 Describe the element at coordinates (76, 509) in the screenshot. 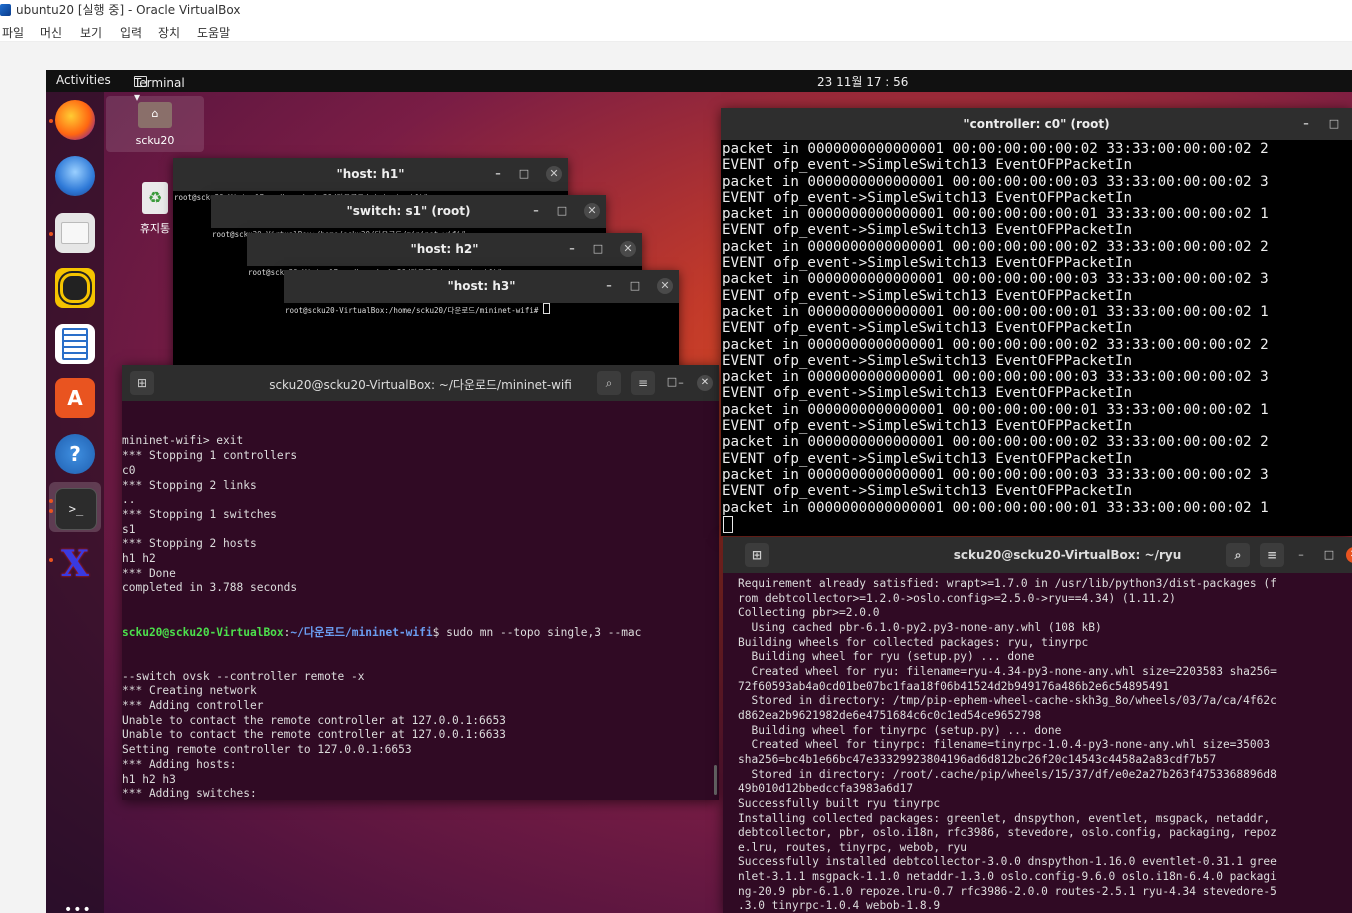

I see `terminal-icon: >_` at that location.